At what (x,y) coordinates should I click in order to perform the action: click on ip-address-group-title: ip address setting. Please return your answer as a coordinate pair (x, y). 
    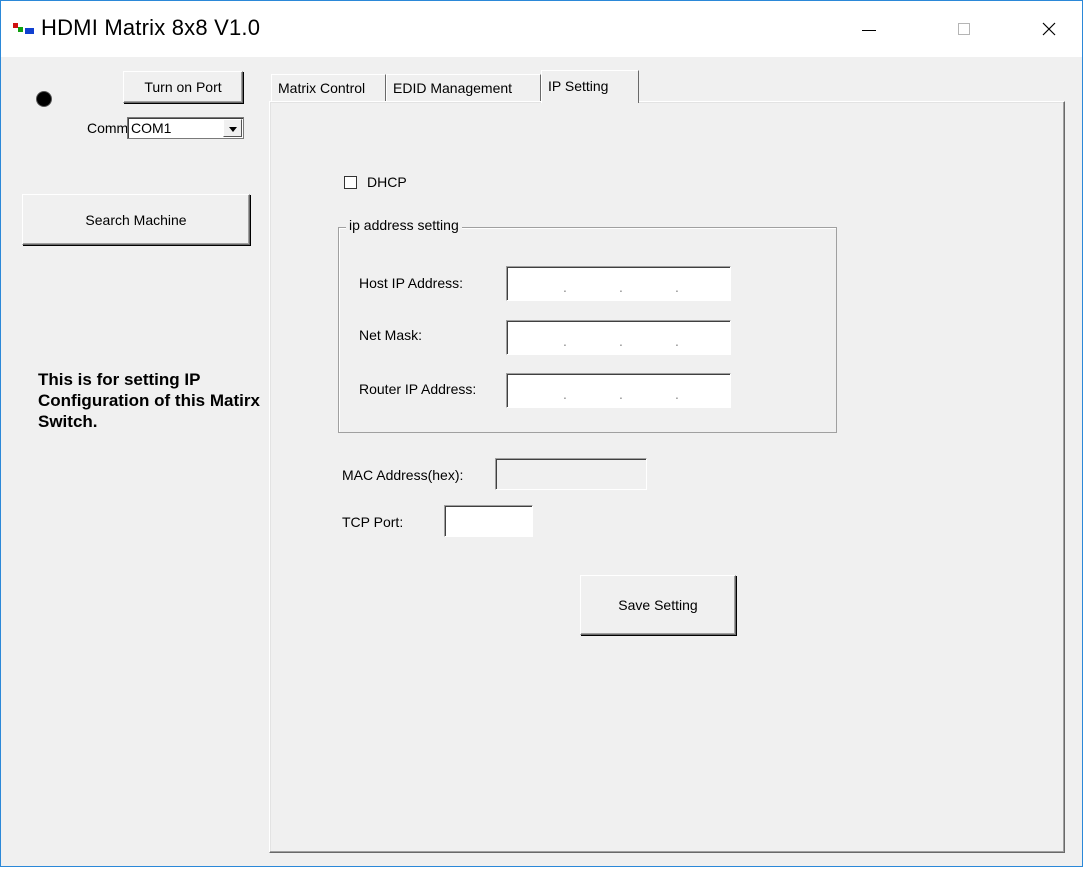
    Looking at the image, I should click on (404, 225).